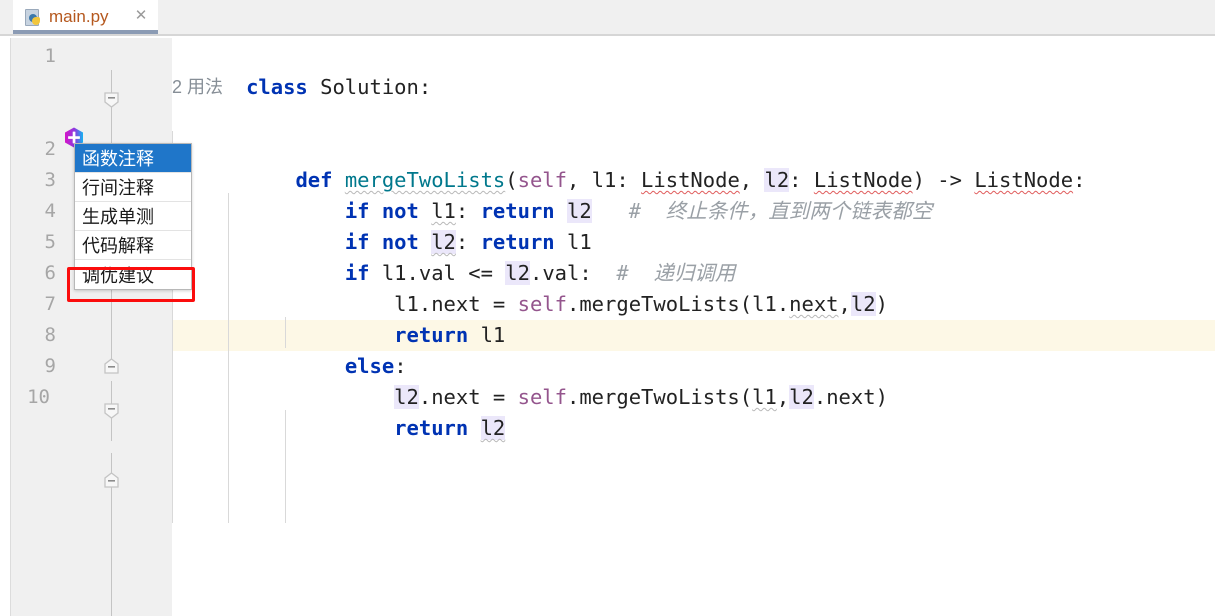 This screenshot has height=616, width=1215. I want to click on menu-item-code-explanation: 代码解释, so click(133, 245).